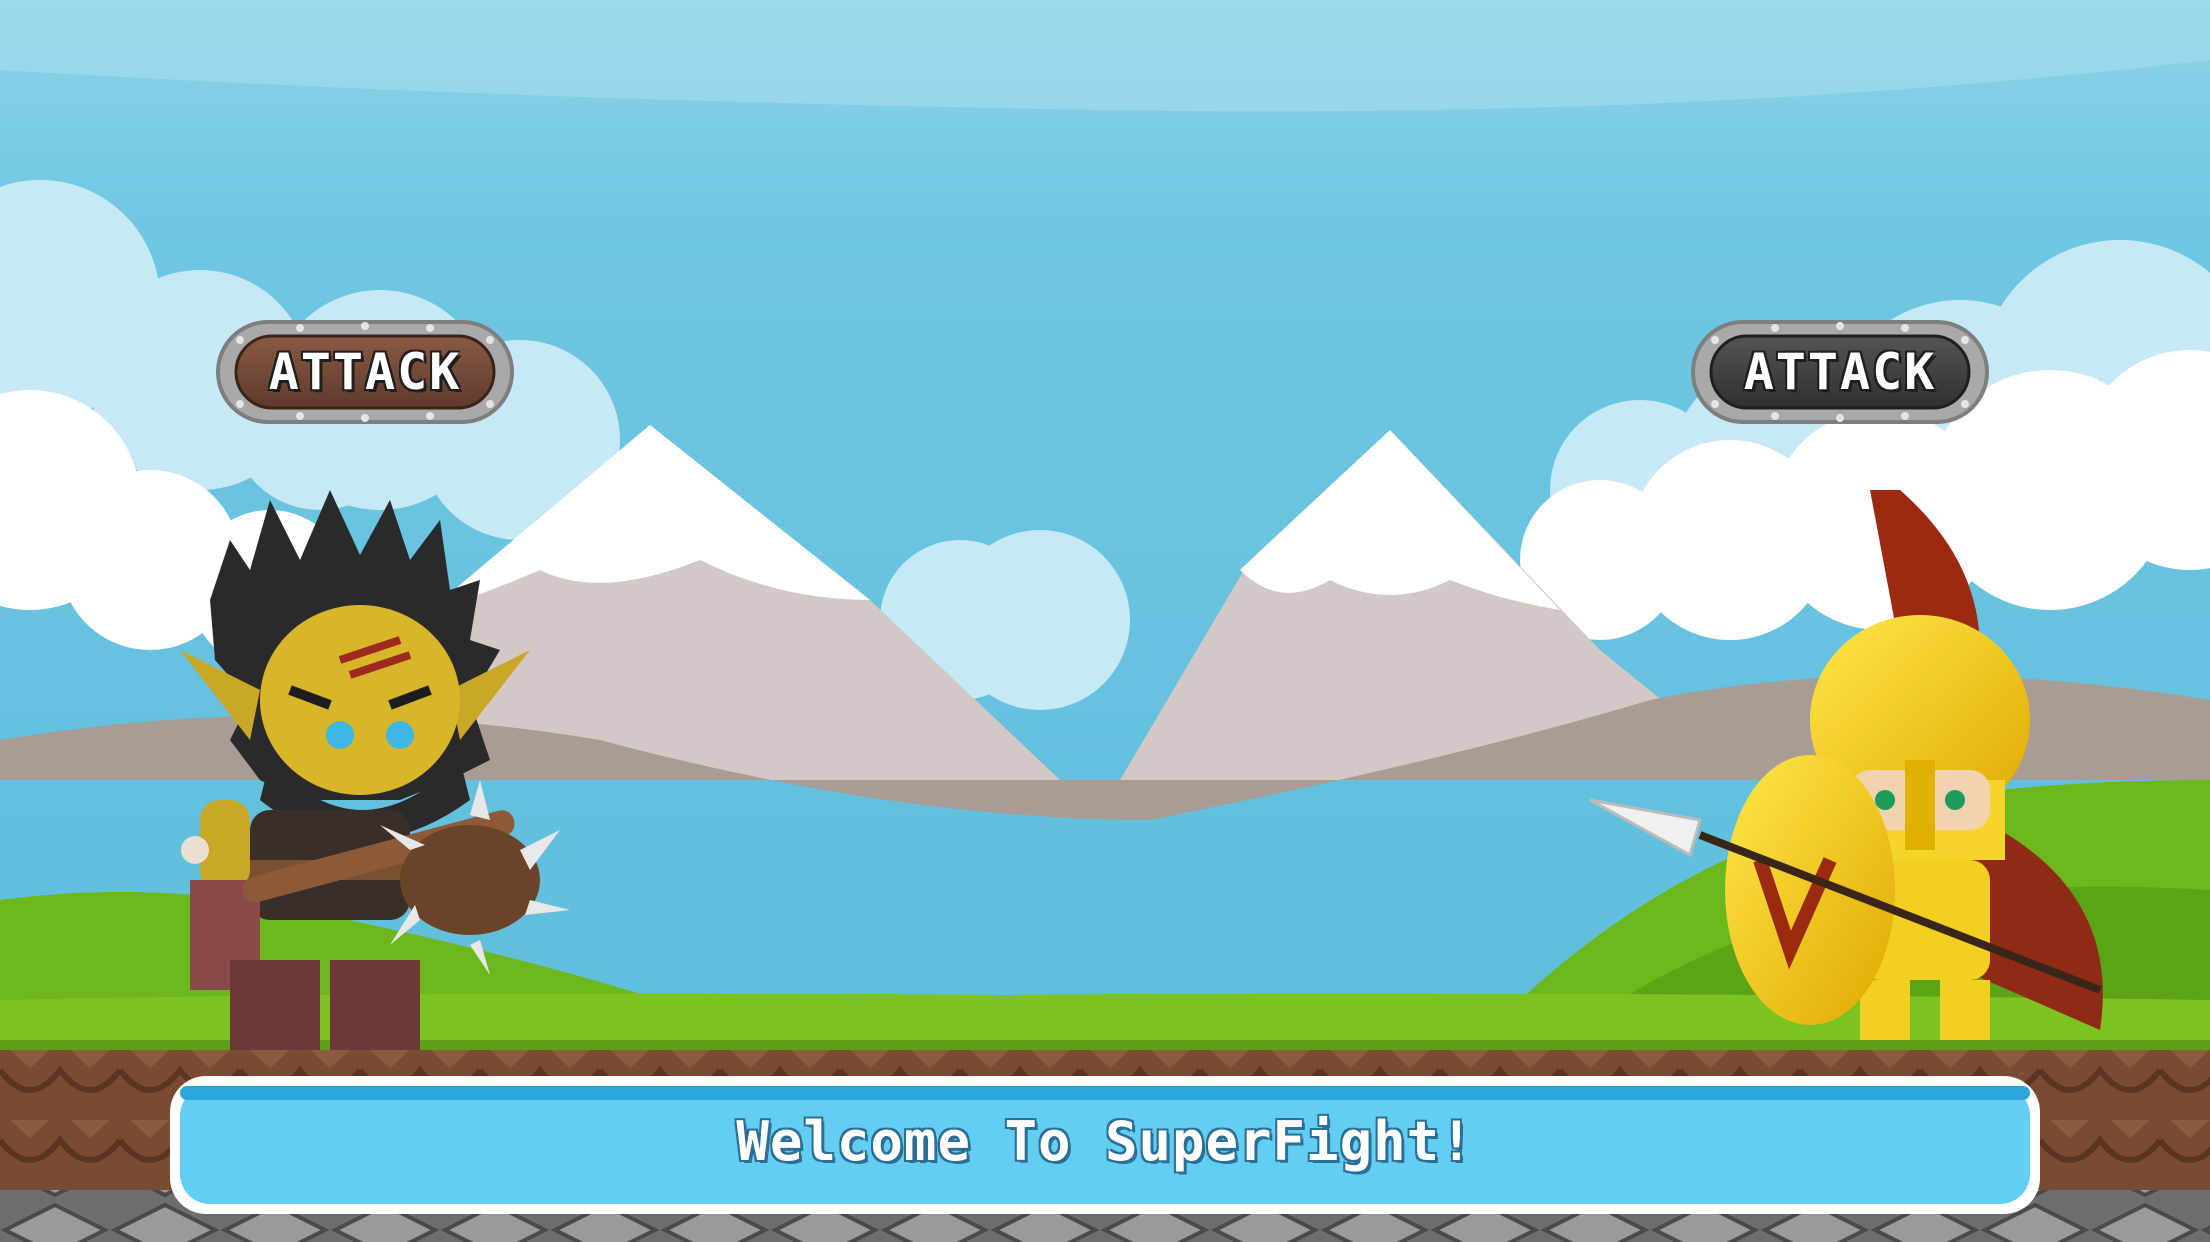 This screenshot has width=2210, height=1242. I want to click on attack-button-right: ATTACK, so click(1840, 372).